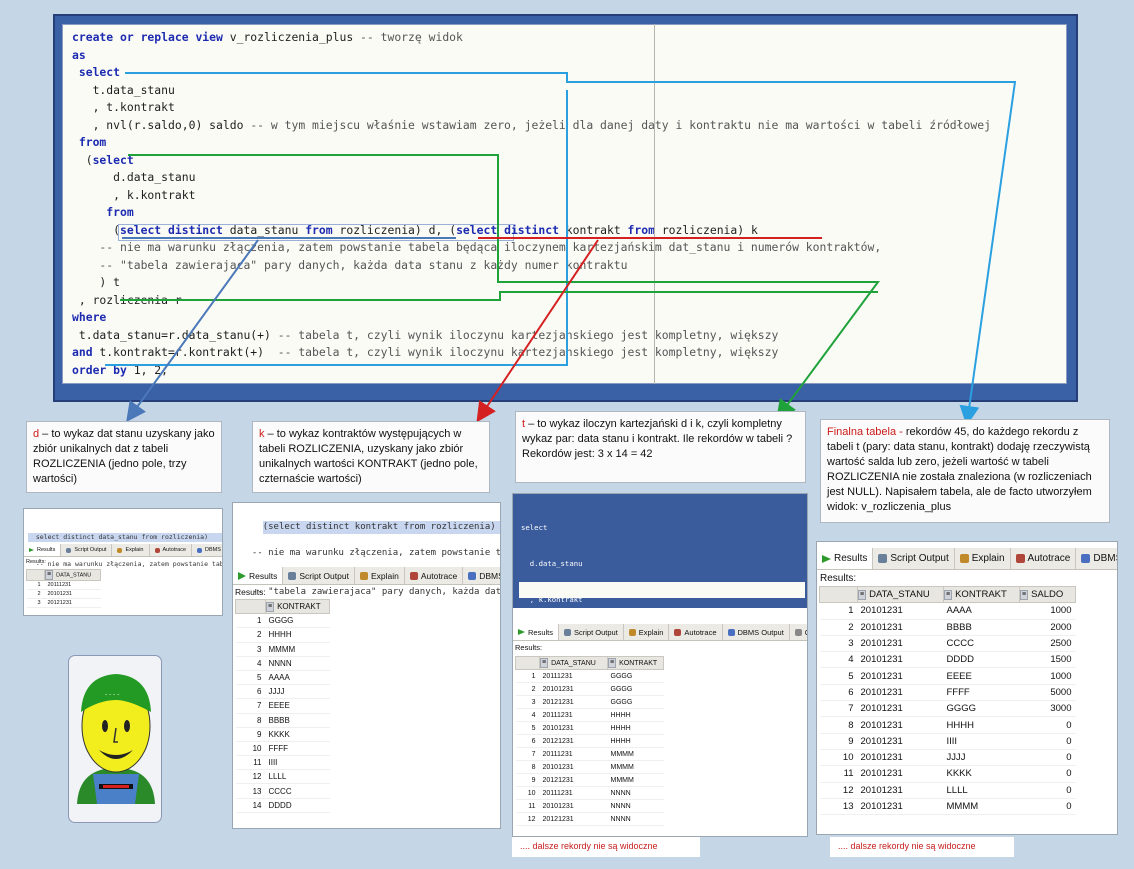  I want to click on table-row: 2 20101231, so click(63, 594).